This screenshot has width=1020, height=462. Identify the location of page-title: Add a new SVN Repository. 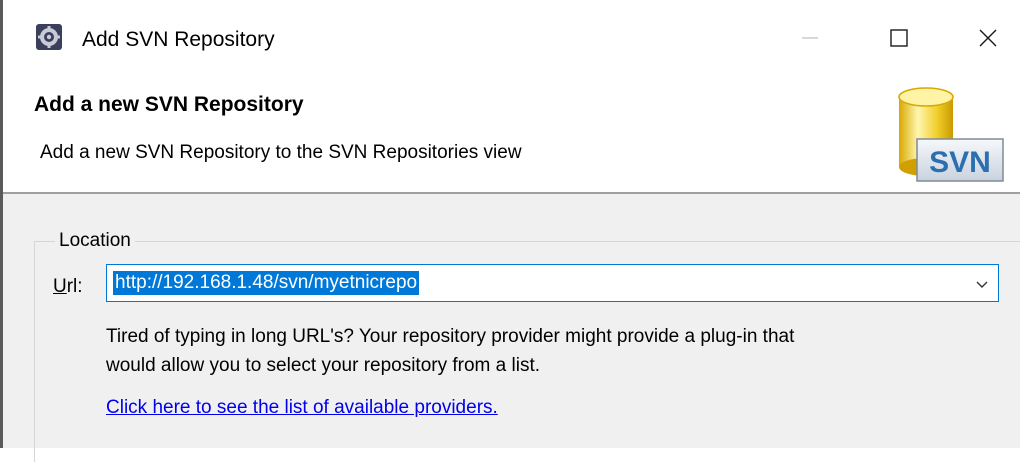
(169, 104).